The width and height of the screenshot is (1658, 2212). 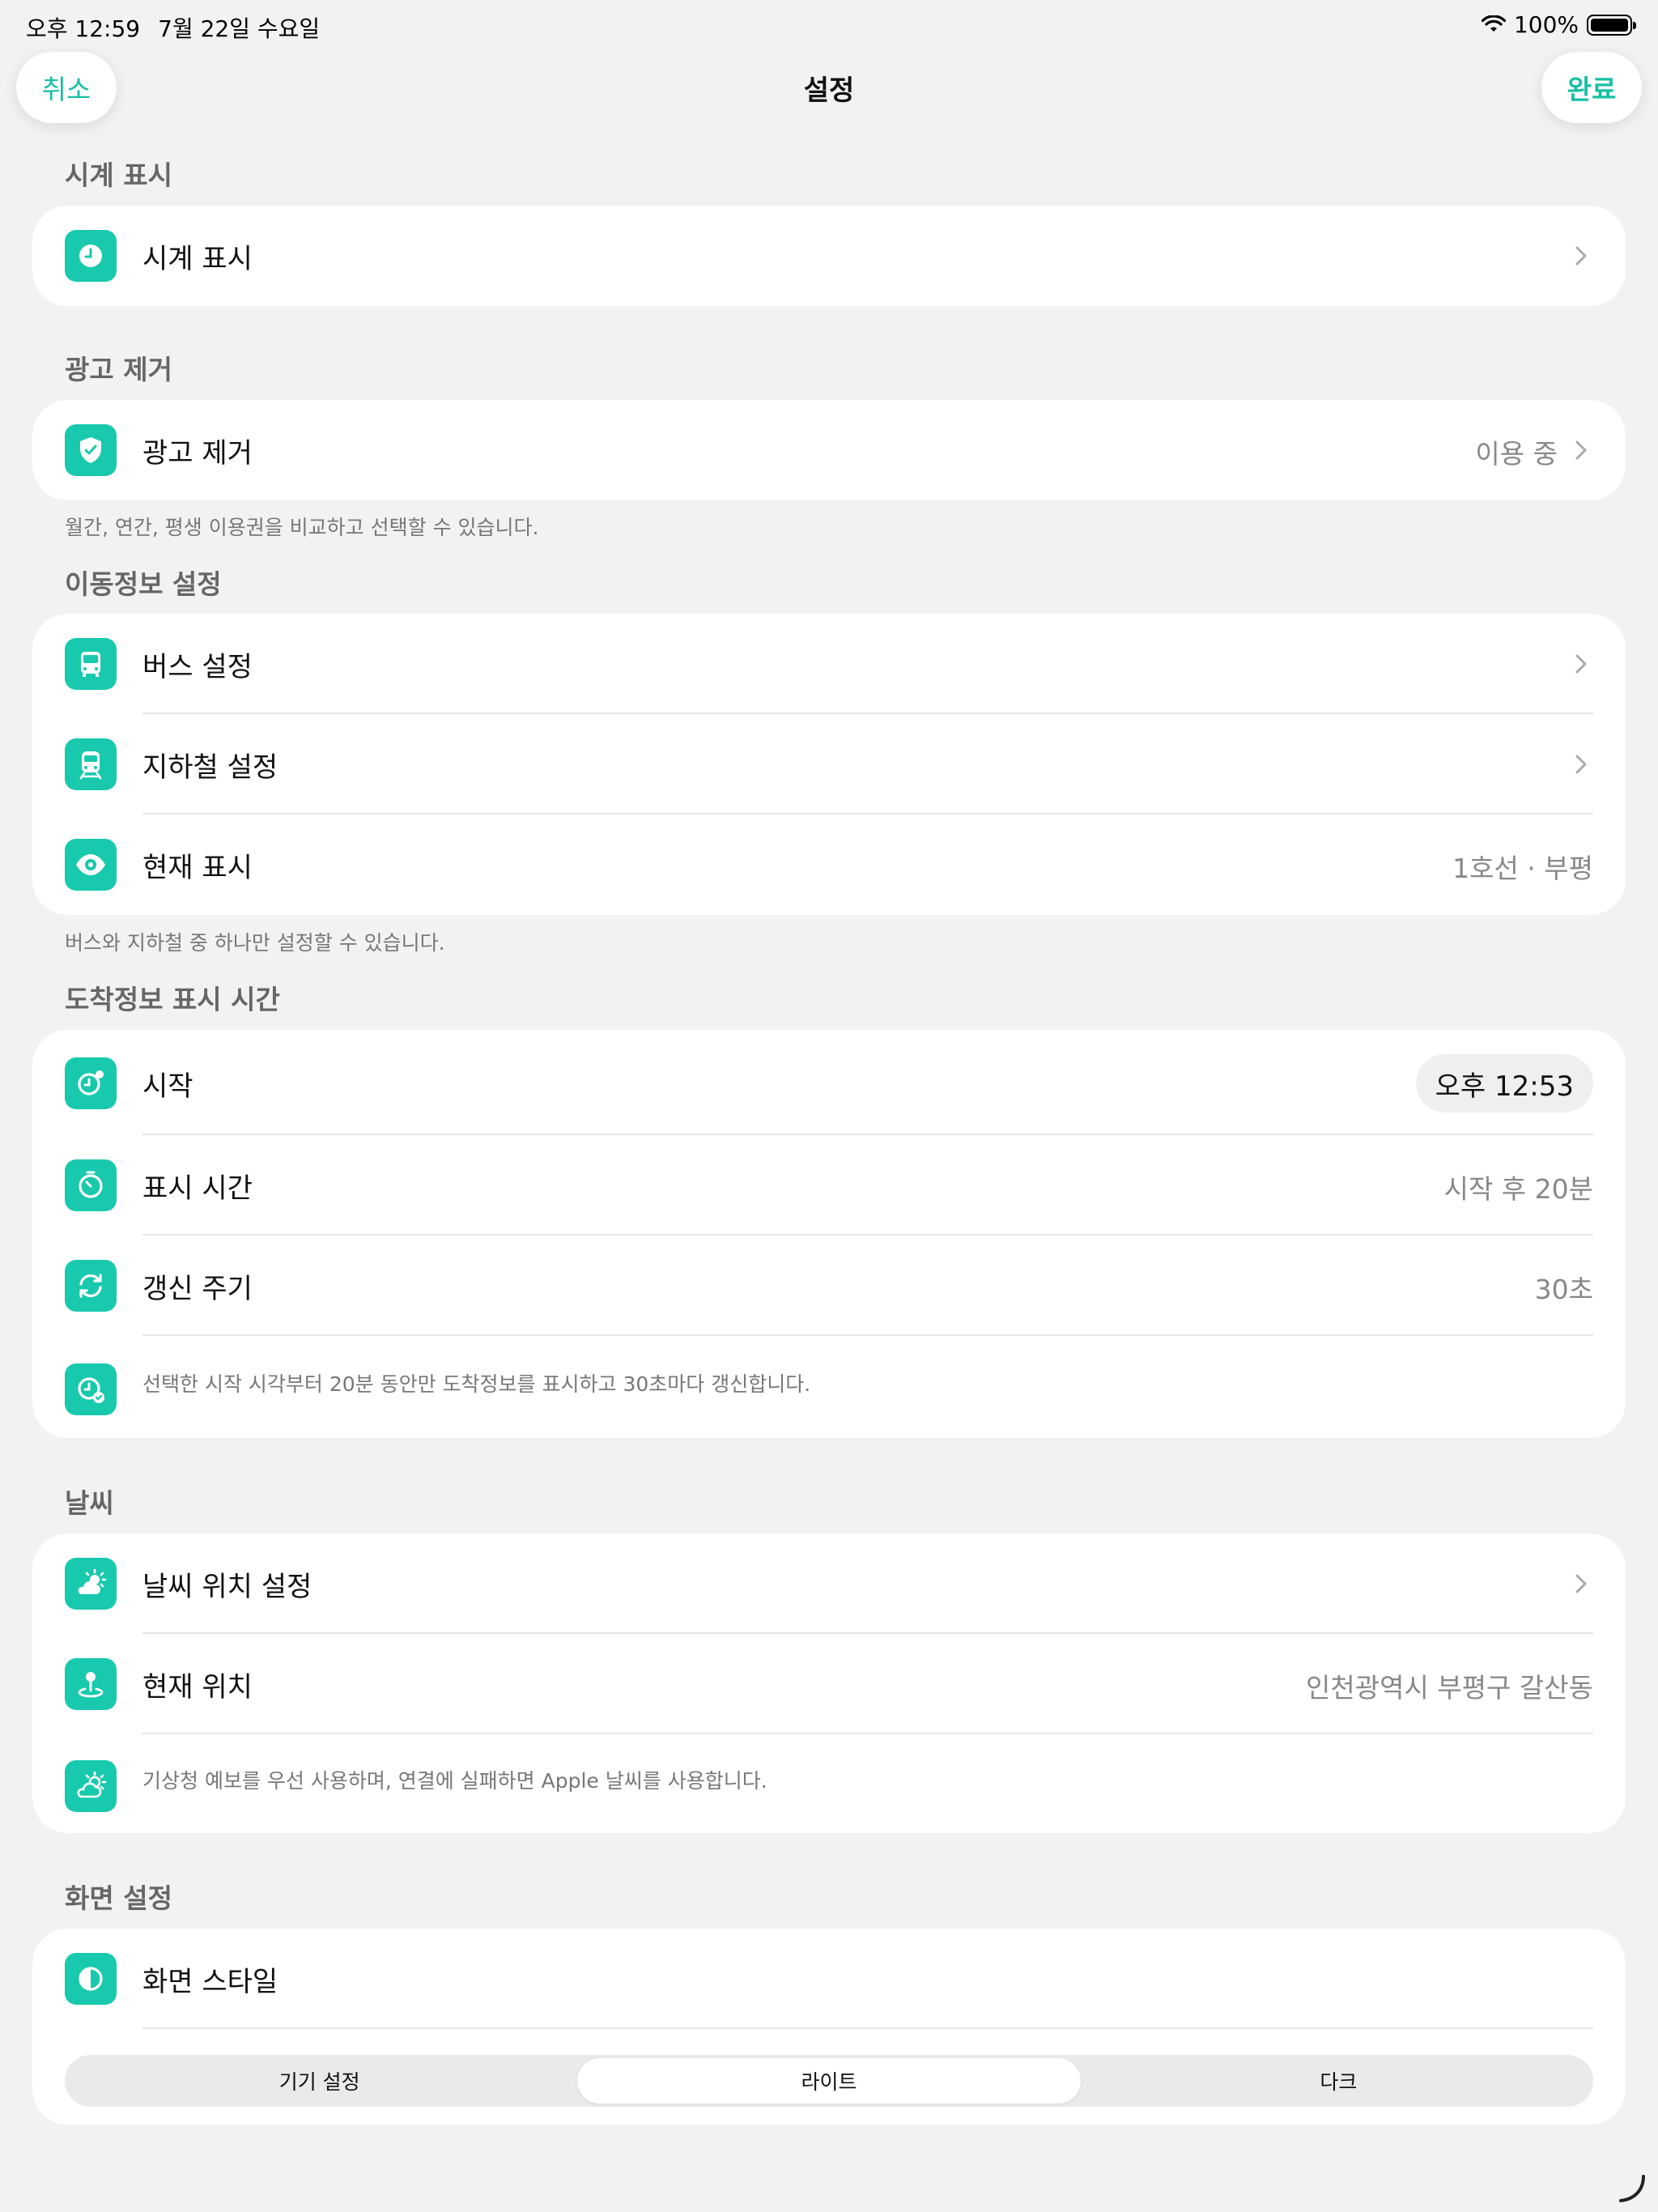 I want to click on subway-icon, so click(x=91, y=764).